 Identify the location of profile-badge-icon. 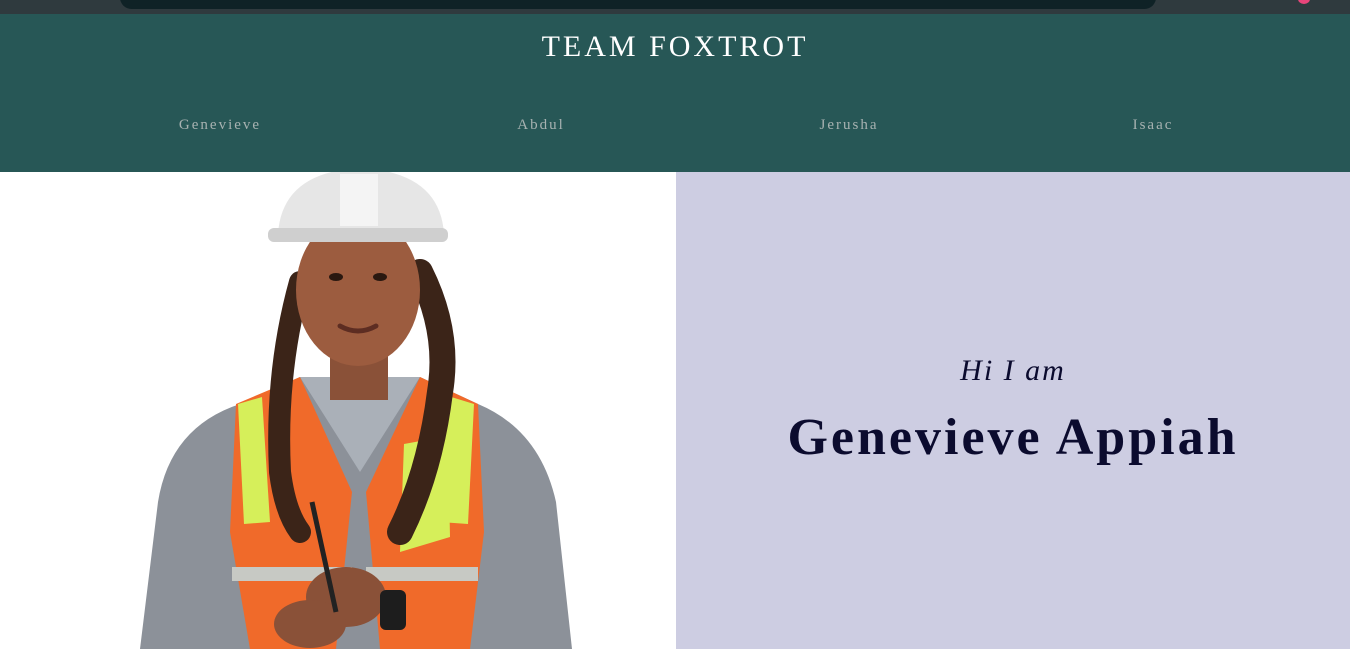
(1304, 2).